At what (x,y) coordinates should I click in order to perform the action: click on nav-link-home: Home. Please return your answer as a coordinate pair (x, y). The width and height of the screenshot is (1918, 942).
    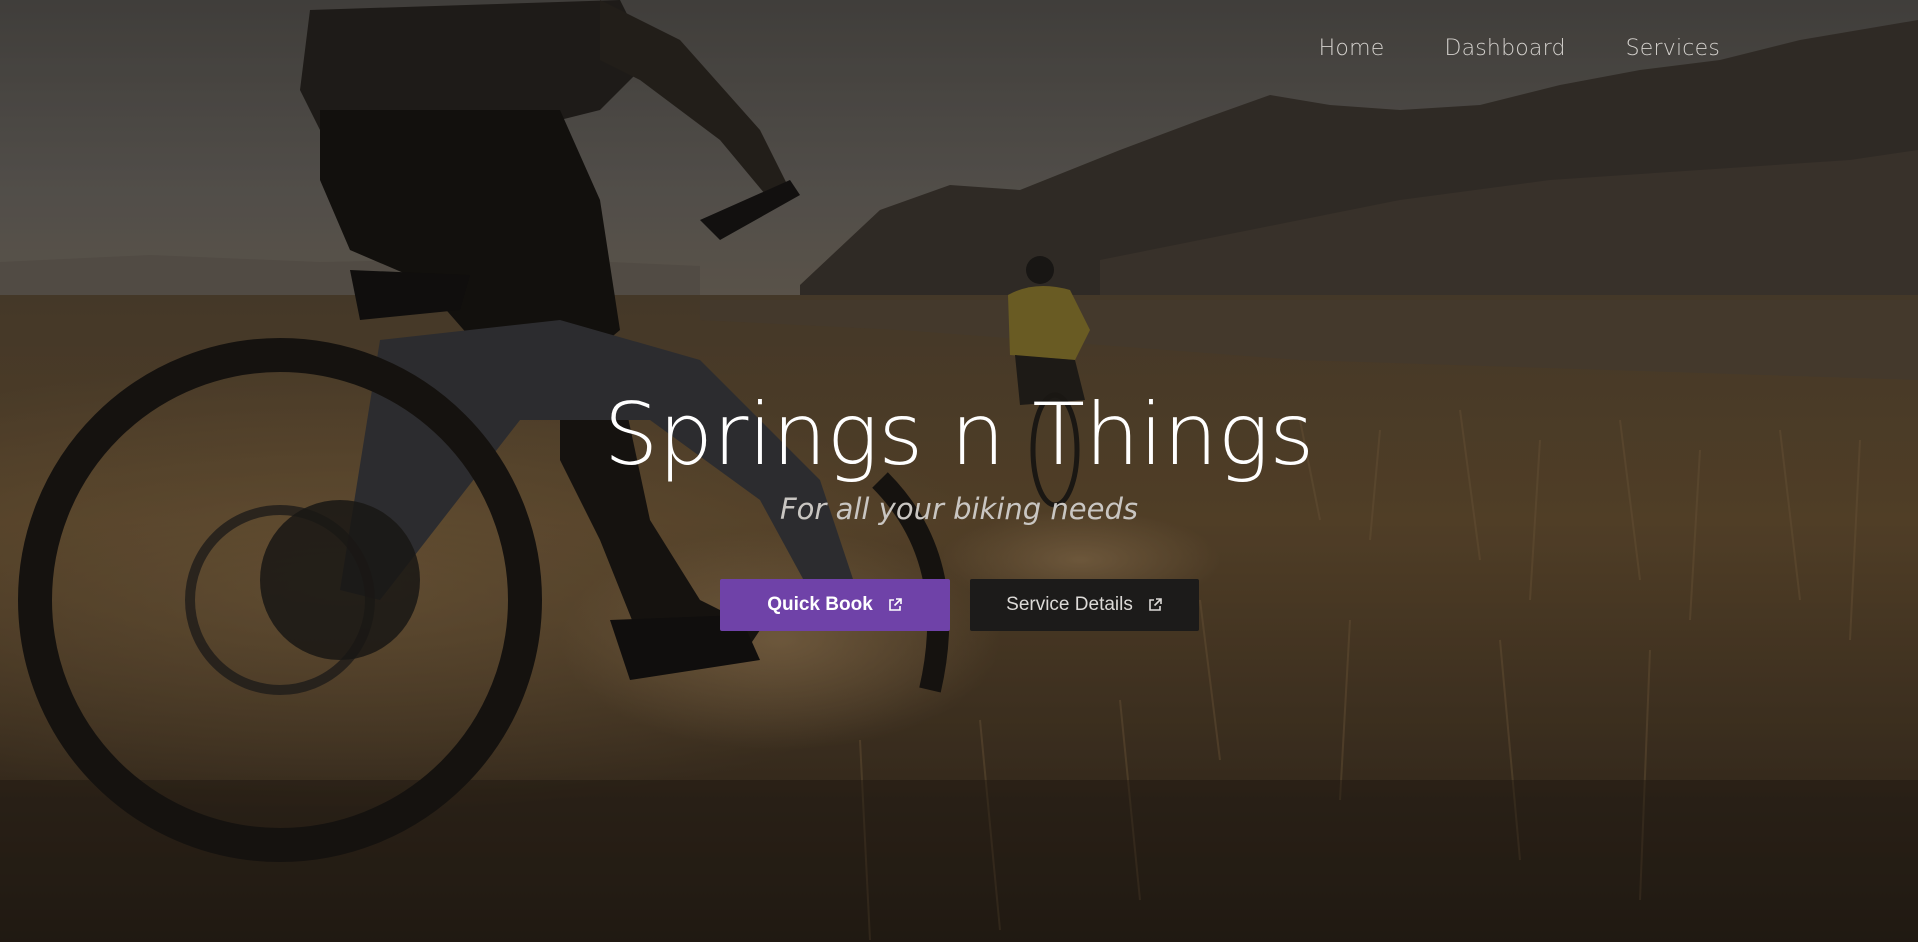
    Looking at the image, I should click on (1352, 49).